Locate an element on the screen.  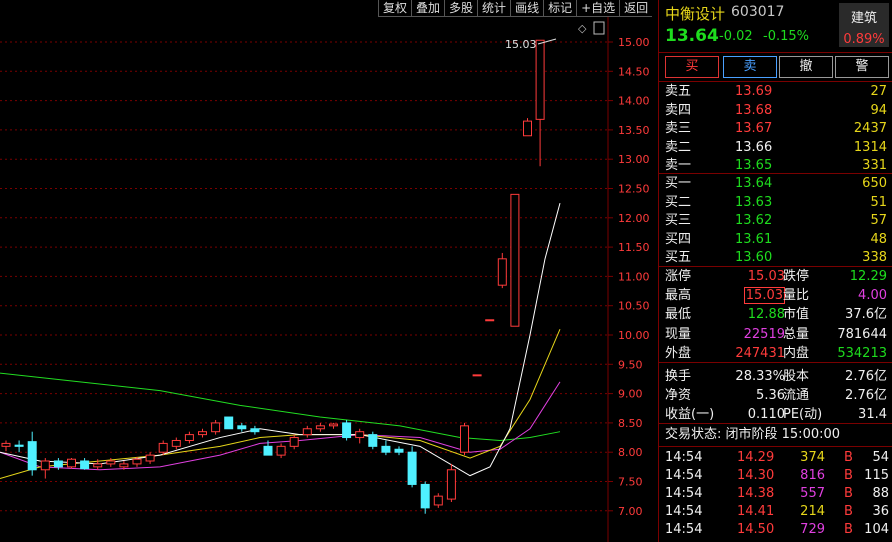
tick-row: 14:54 14.30 816 B 115 is located at coordinates (775, 476).